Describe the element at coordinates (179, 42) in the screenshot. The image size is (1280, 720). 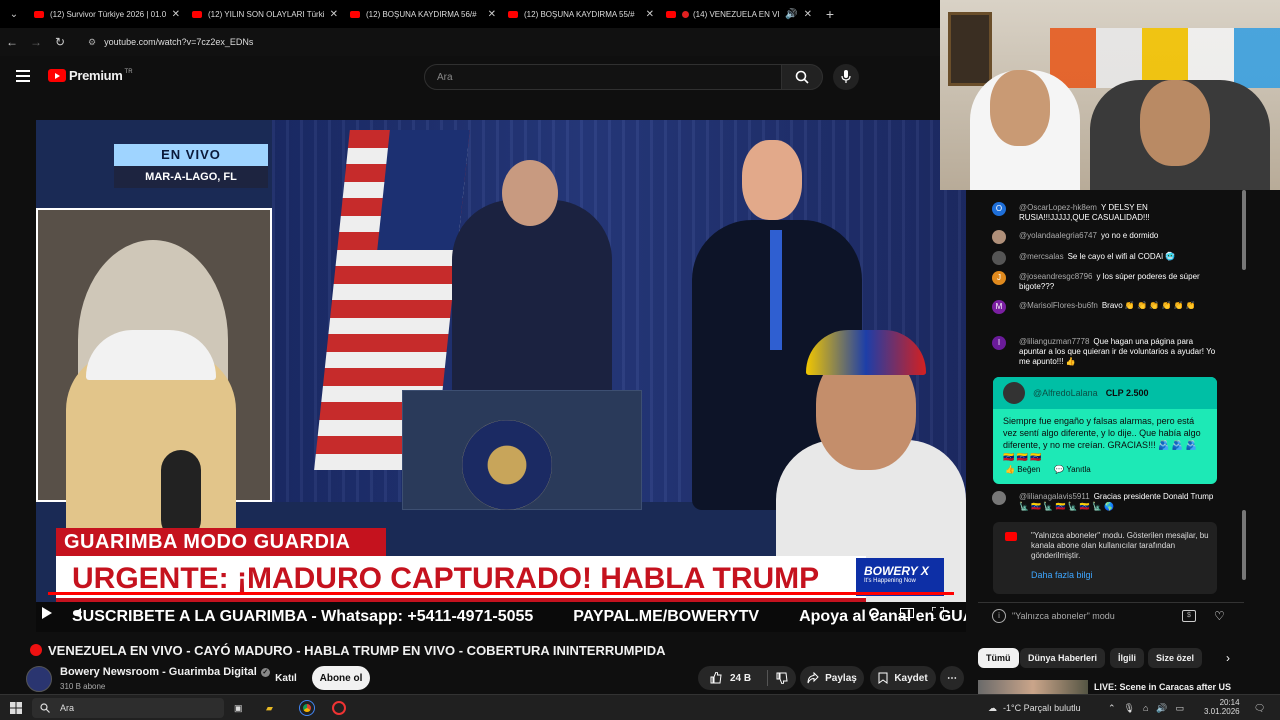
I see `url-text: youtube.com/watch?v=7cz2ex_EDNs` at that location.